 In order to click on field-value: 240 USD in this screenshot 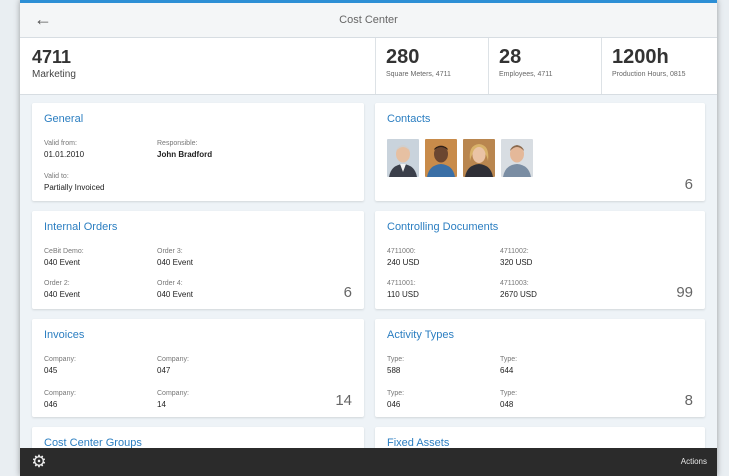, I will do `click(403, 262)`.